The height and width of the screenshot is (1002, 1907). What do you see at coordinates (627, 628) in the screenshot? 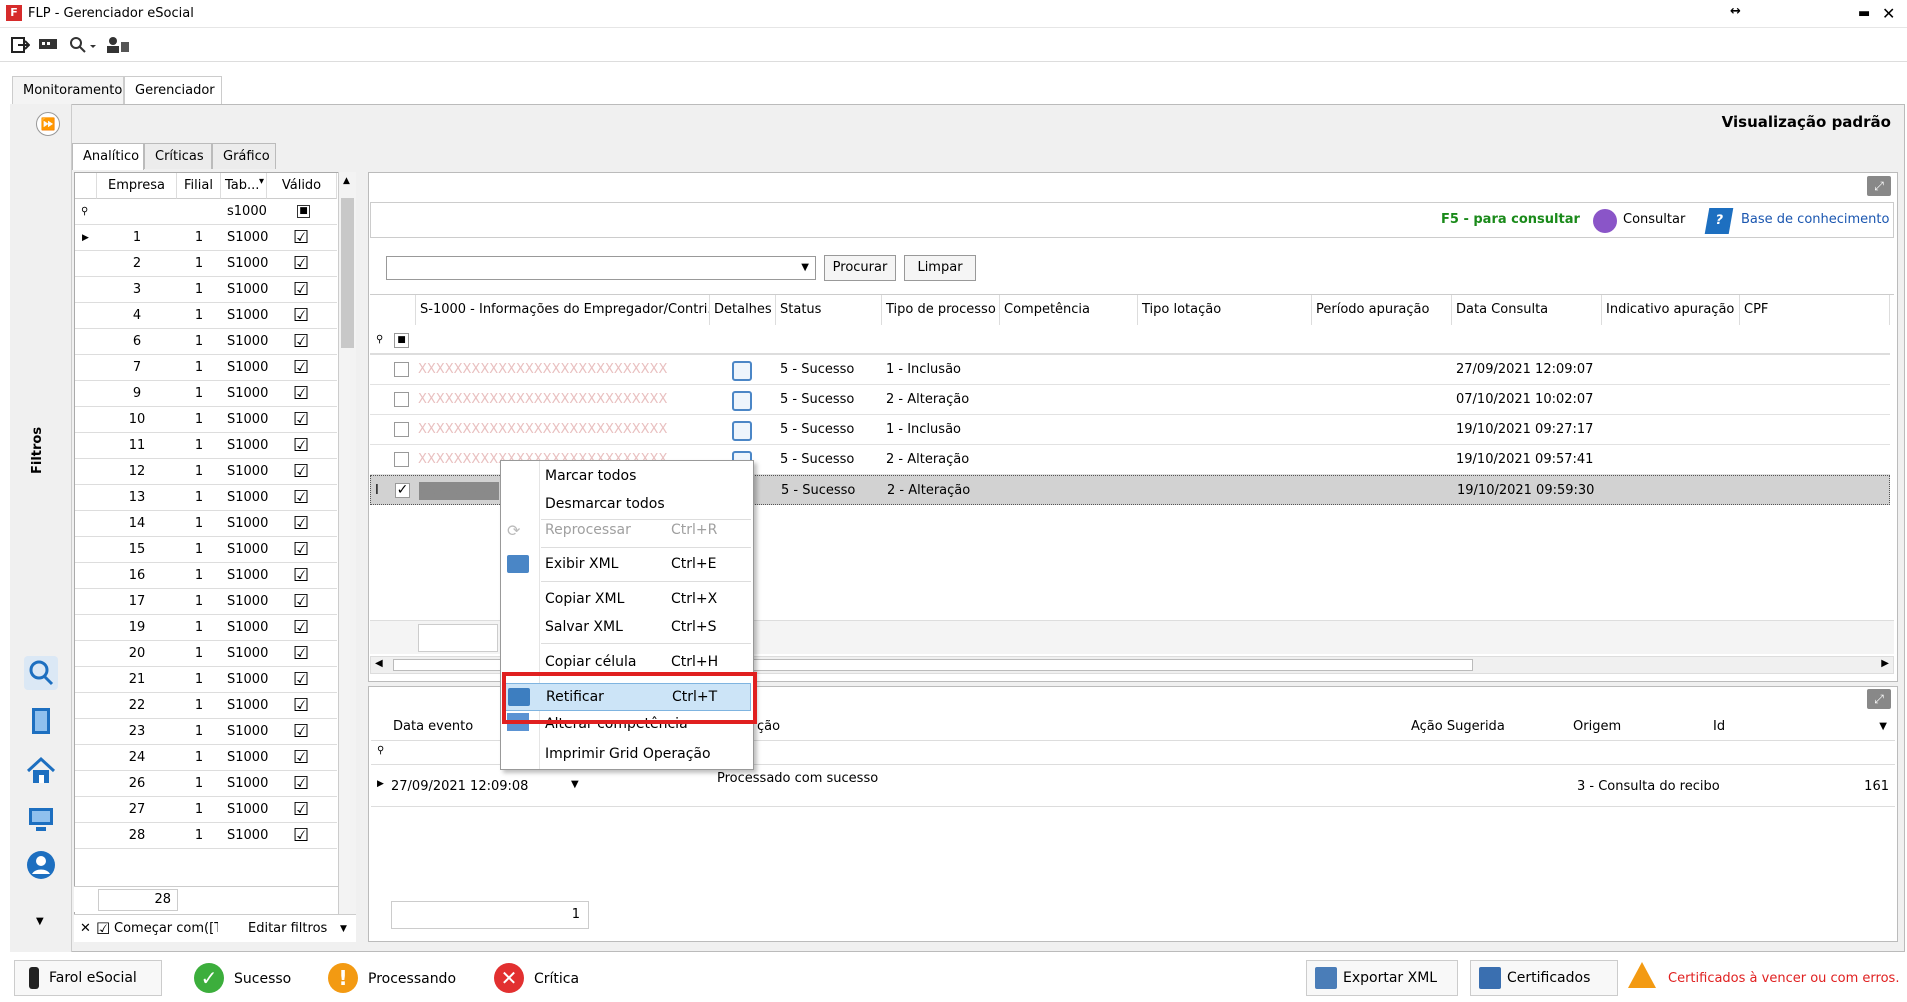
I see `menu-item-save-xml: Salvar XML Ctrl+S` at bounding box center [627, 628].